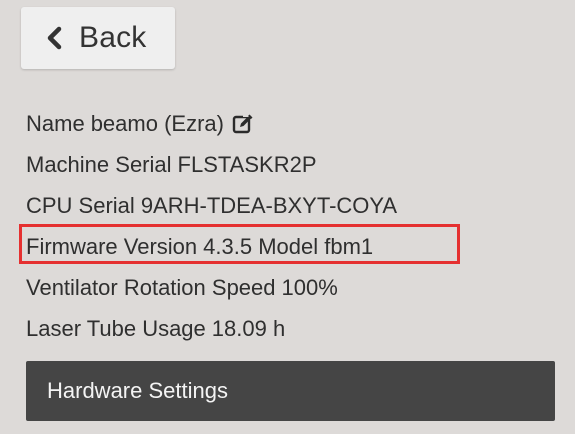 Image resolution: width=575 pixels, height=434 pixels. What do you see at coordinates (248, 328) in the screenshot?
I see `laser-tube-usage-value: 18.09 h` at bounding box center [248, 328].